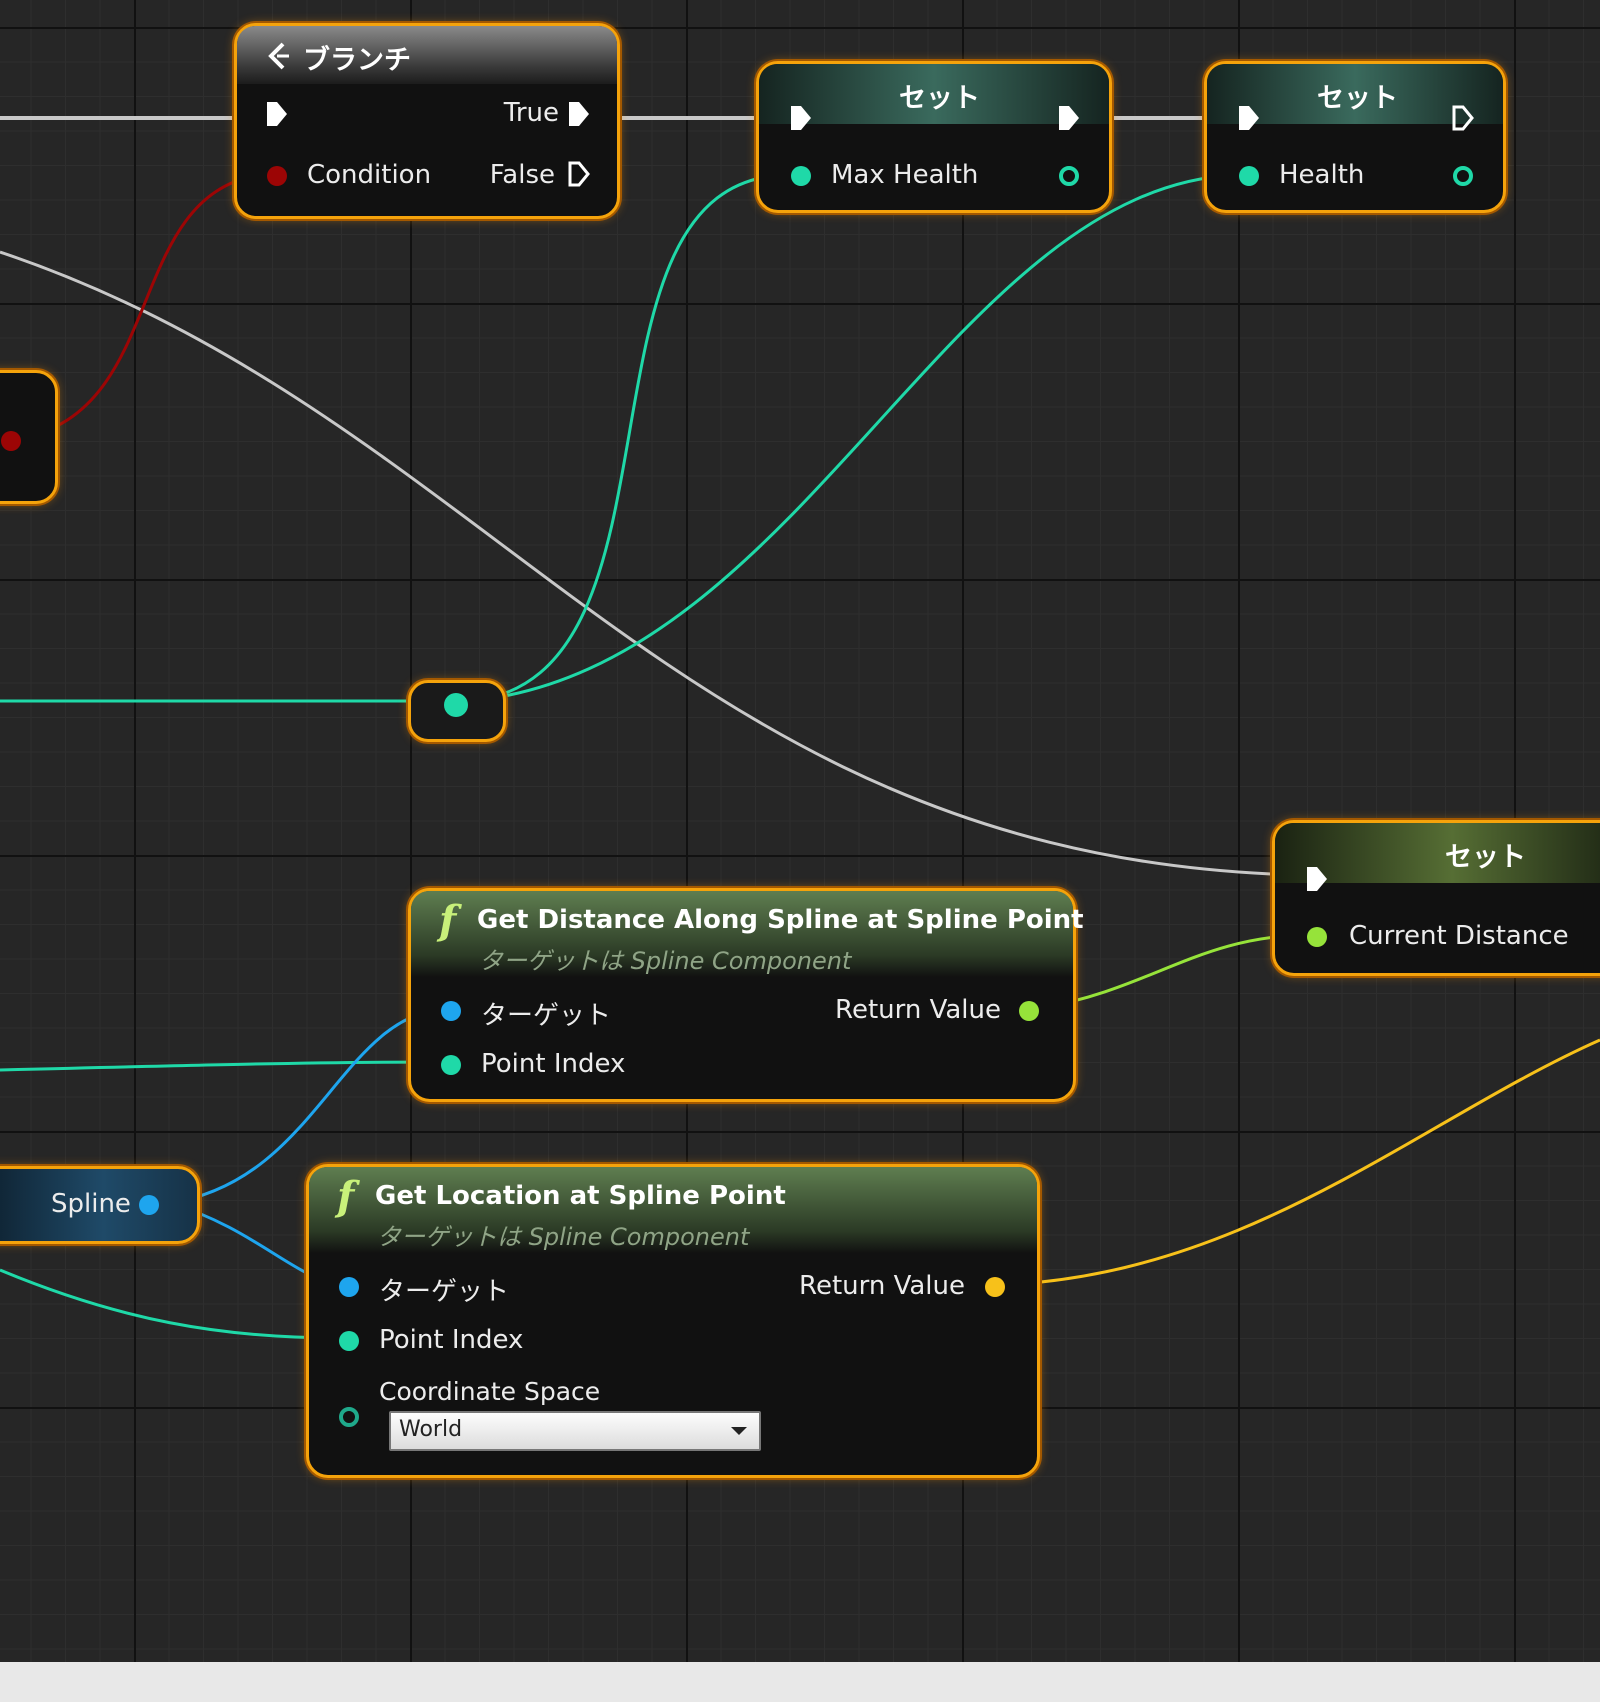 The height and width of the screenshot is (1702, 1600). I want to click on float-wire-return-to-current-distance, so click(1175, 971).